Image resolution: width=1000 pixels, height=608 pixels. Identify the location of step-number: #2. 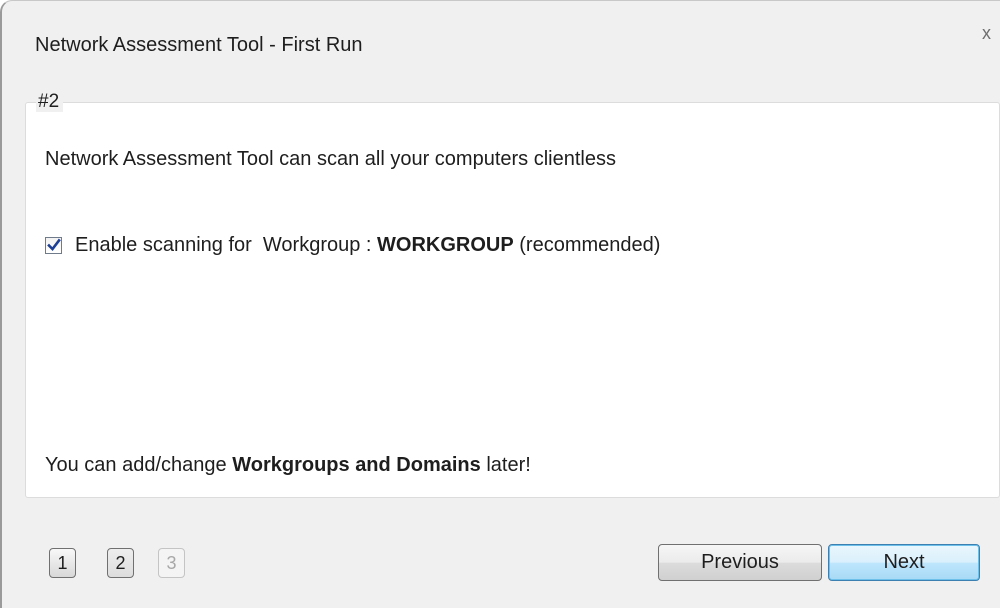
(50, 102).